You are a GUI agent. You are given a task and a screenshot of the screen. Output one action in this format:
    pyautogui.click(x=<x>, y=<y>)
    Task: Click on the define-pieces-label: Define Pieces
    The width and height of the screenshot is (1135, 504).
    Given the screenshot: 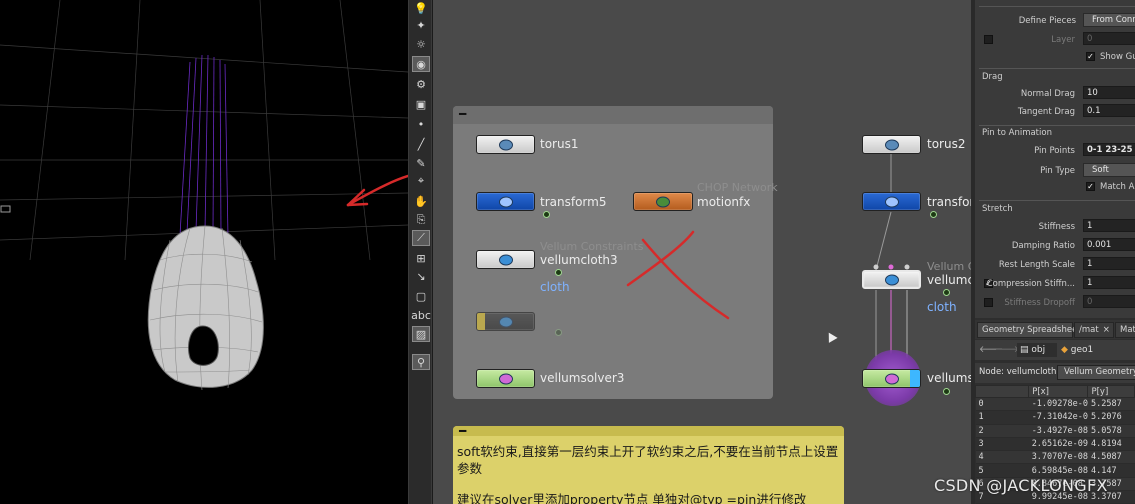 What is the action you would take?
    pyautogui.click(x=1047, y=21)
    